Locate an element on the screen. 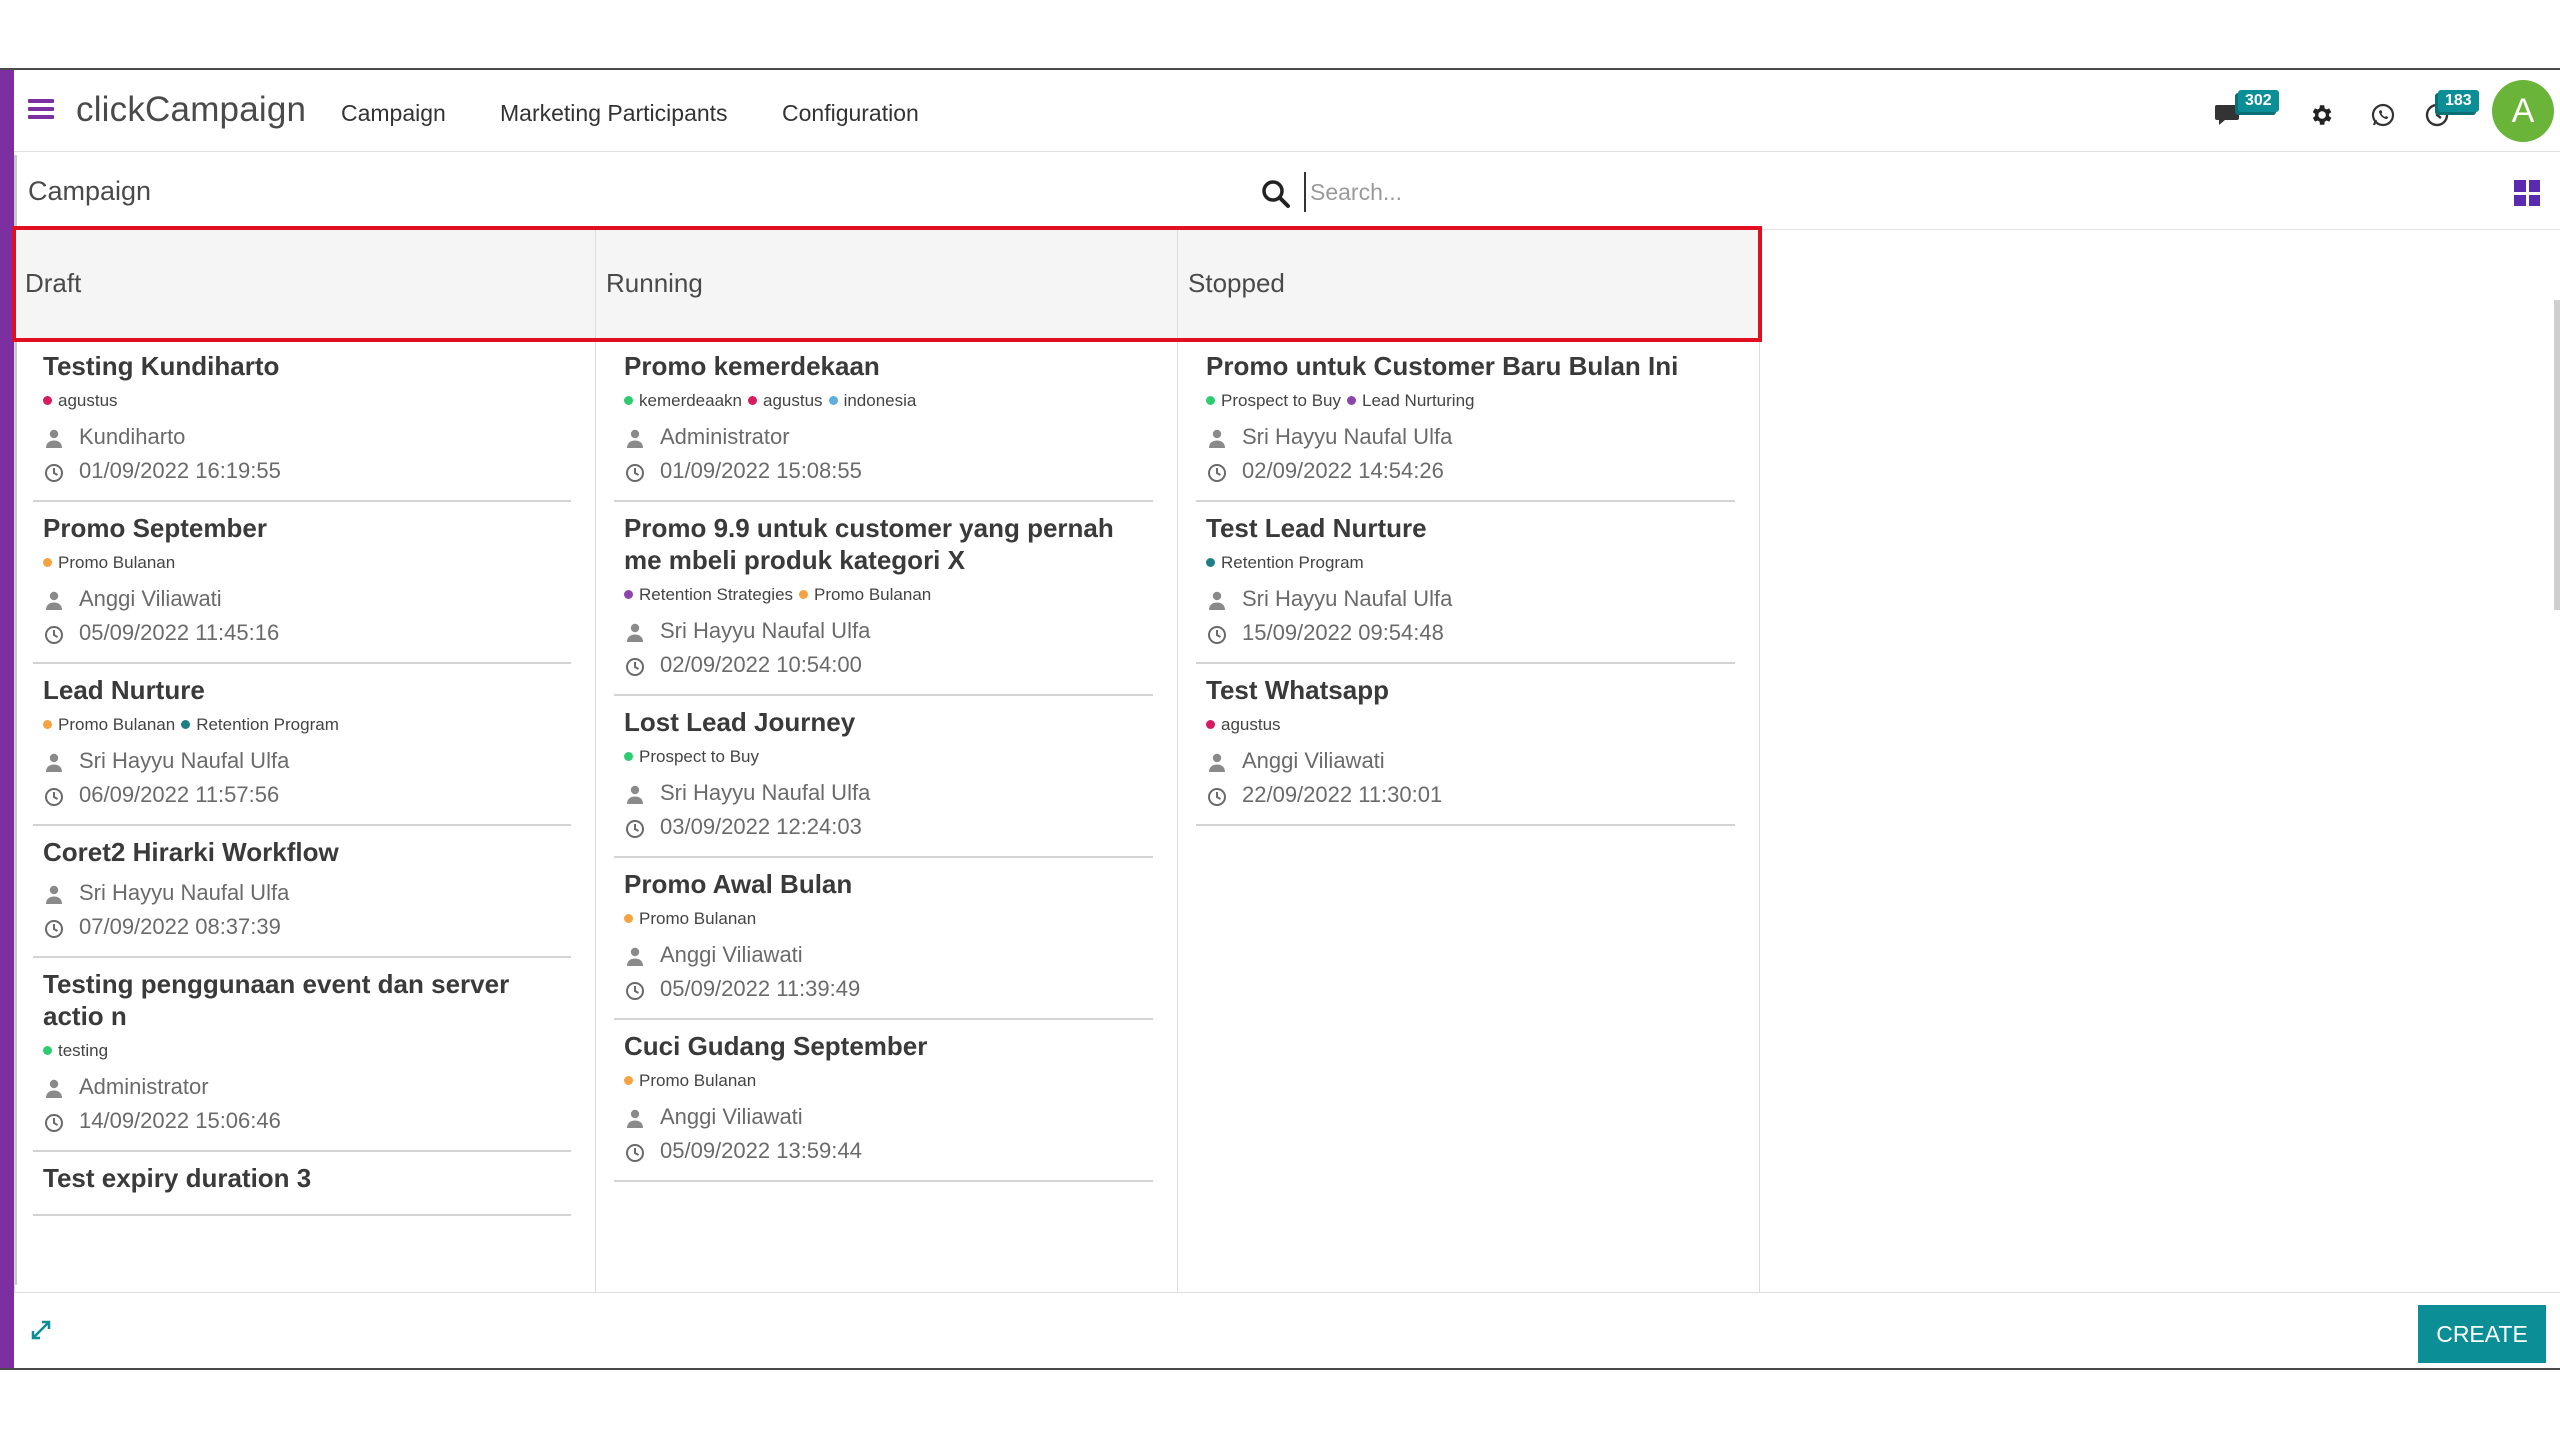 The image size is (2560, 1440). card-title: Lead Nurture is located at coordinates (124, 690).